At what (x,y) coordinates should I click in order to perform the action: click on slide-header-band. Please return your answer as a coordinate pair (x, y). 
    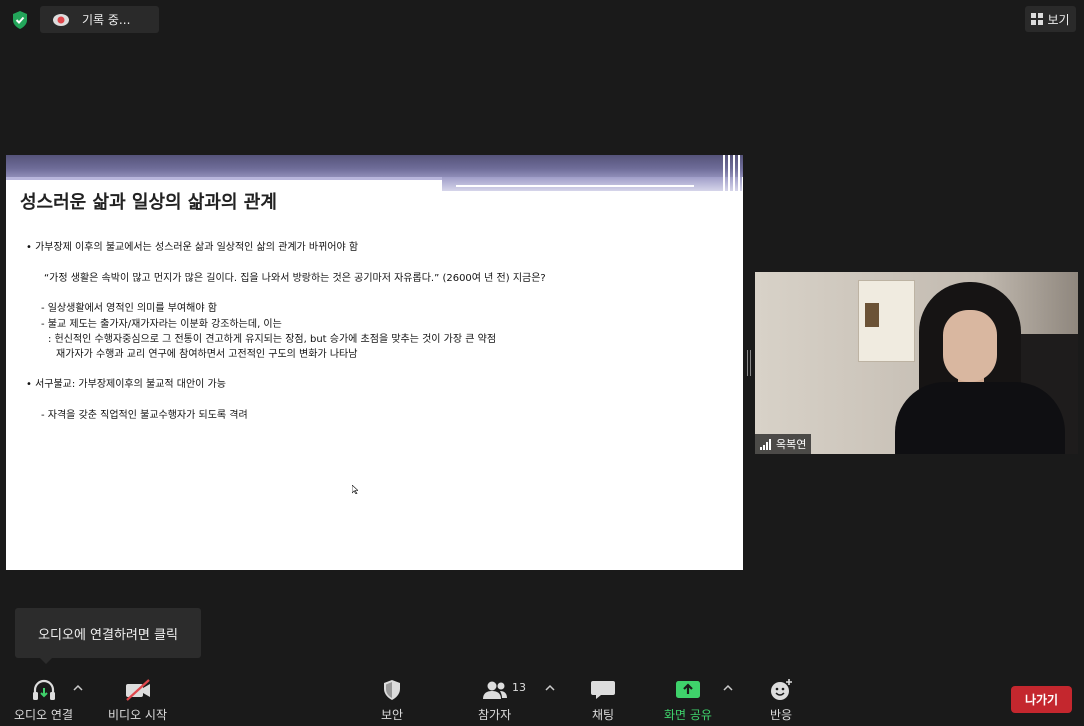
    Looking at the image, I should click on (374, 166).